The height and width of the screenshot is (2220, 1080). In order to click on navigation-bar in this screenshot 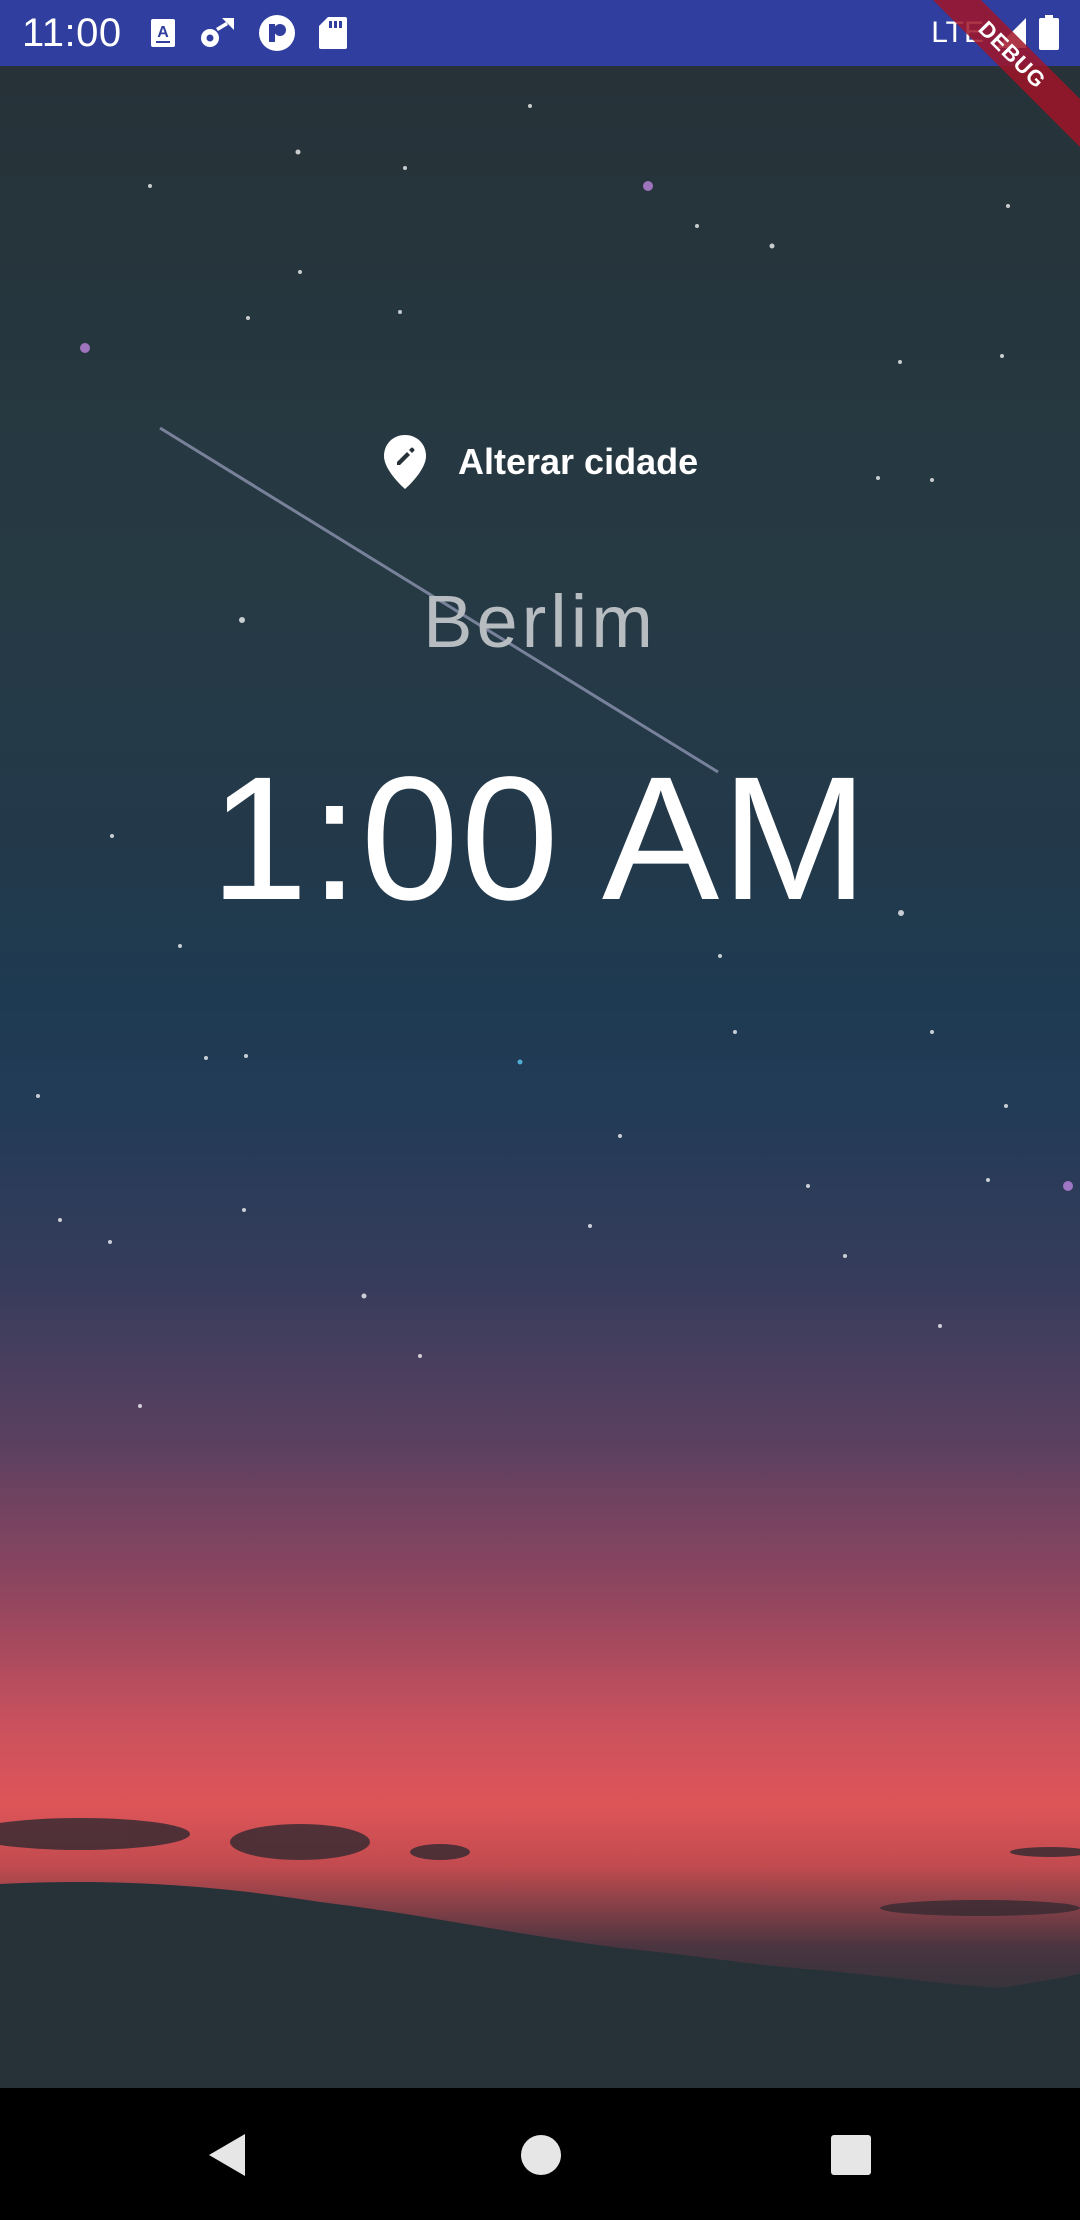, I will do `click(540, 2154)`.